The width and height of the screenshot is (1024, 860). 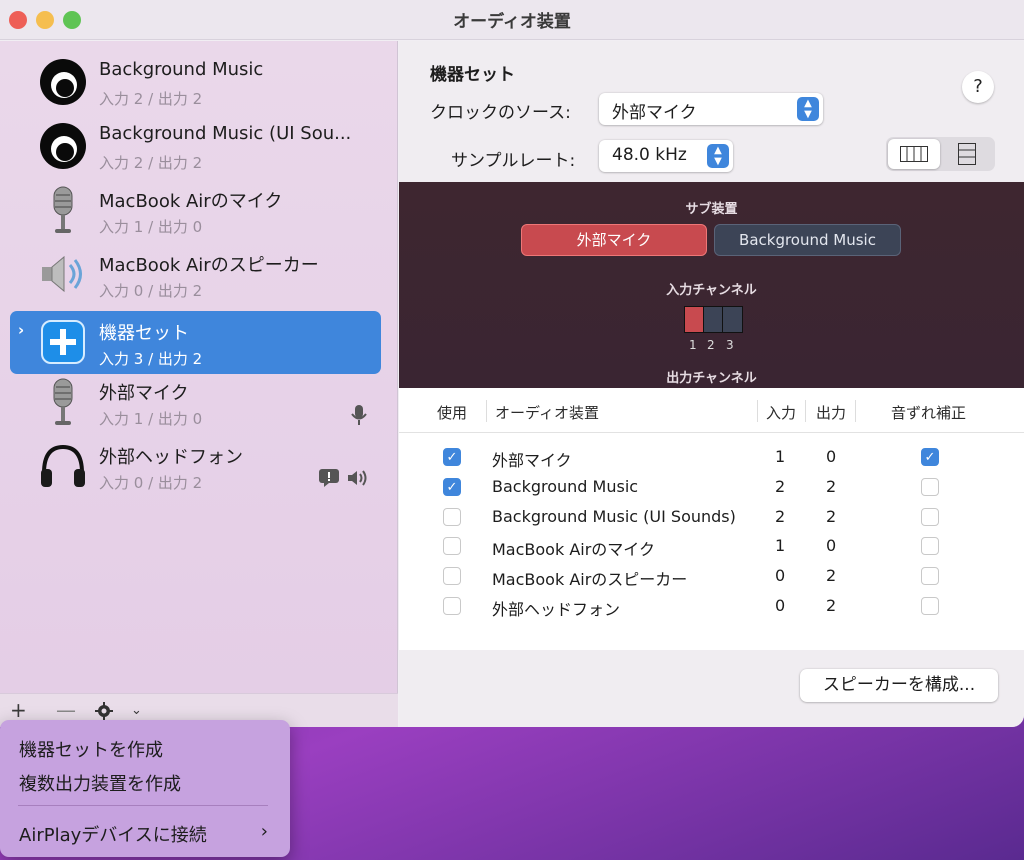 What do you see at coordinates (113, 834) in the screenshot?
I see `menu-item-airplay-connect: AirPlayデバイスに接続` at bounding box center [113, 834].